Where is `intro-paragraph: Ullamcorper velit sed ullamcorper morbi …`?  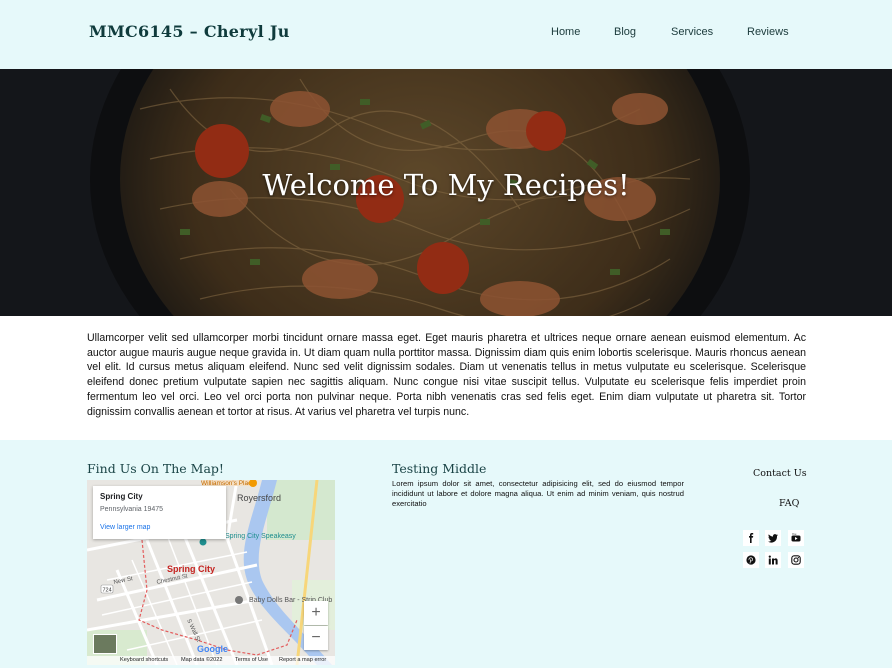 intro-paragraph: Ullamcorper velit sed ullamcorper morbi … is located at coordinates (446, 375).